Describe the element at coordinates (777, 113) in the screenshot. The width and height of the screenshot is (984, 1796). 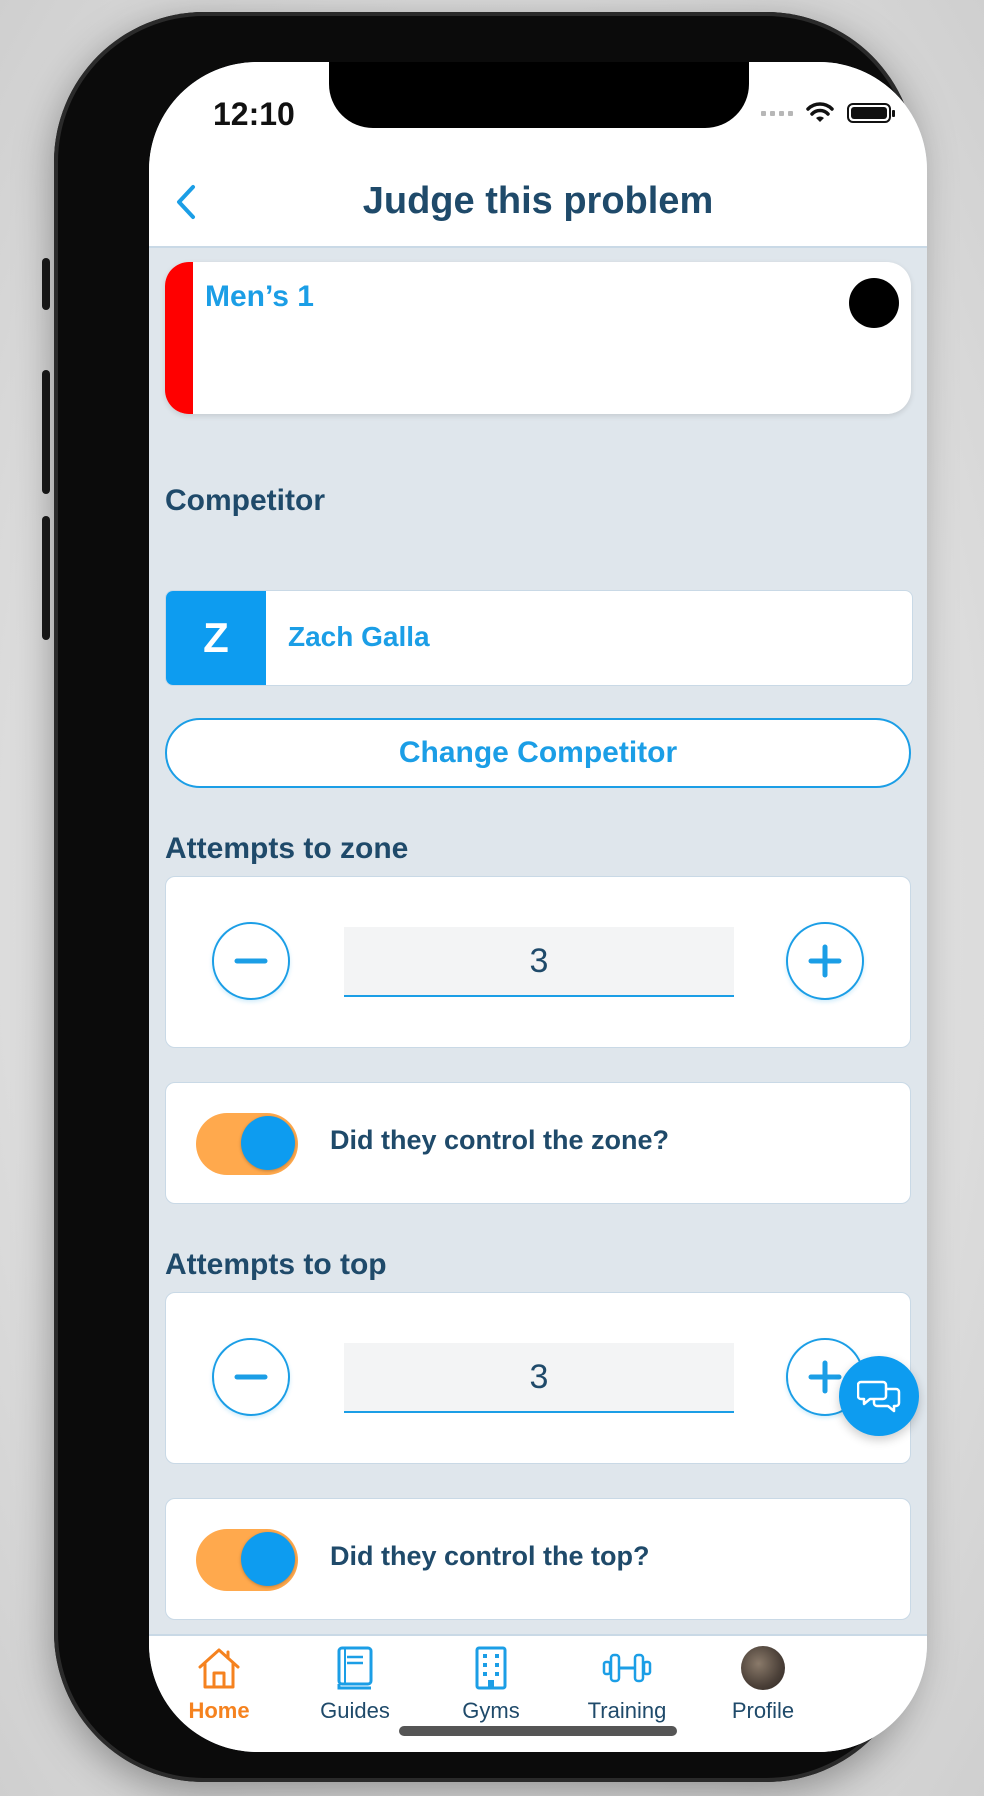
I see `signal-dots-icon` at that location.